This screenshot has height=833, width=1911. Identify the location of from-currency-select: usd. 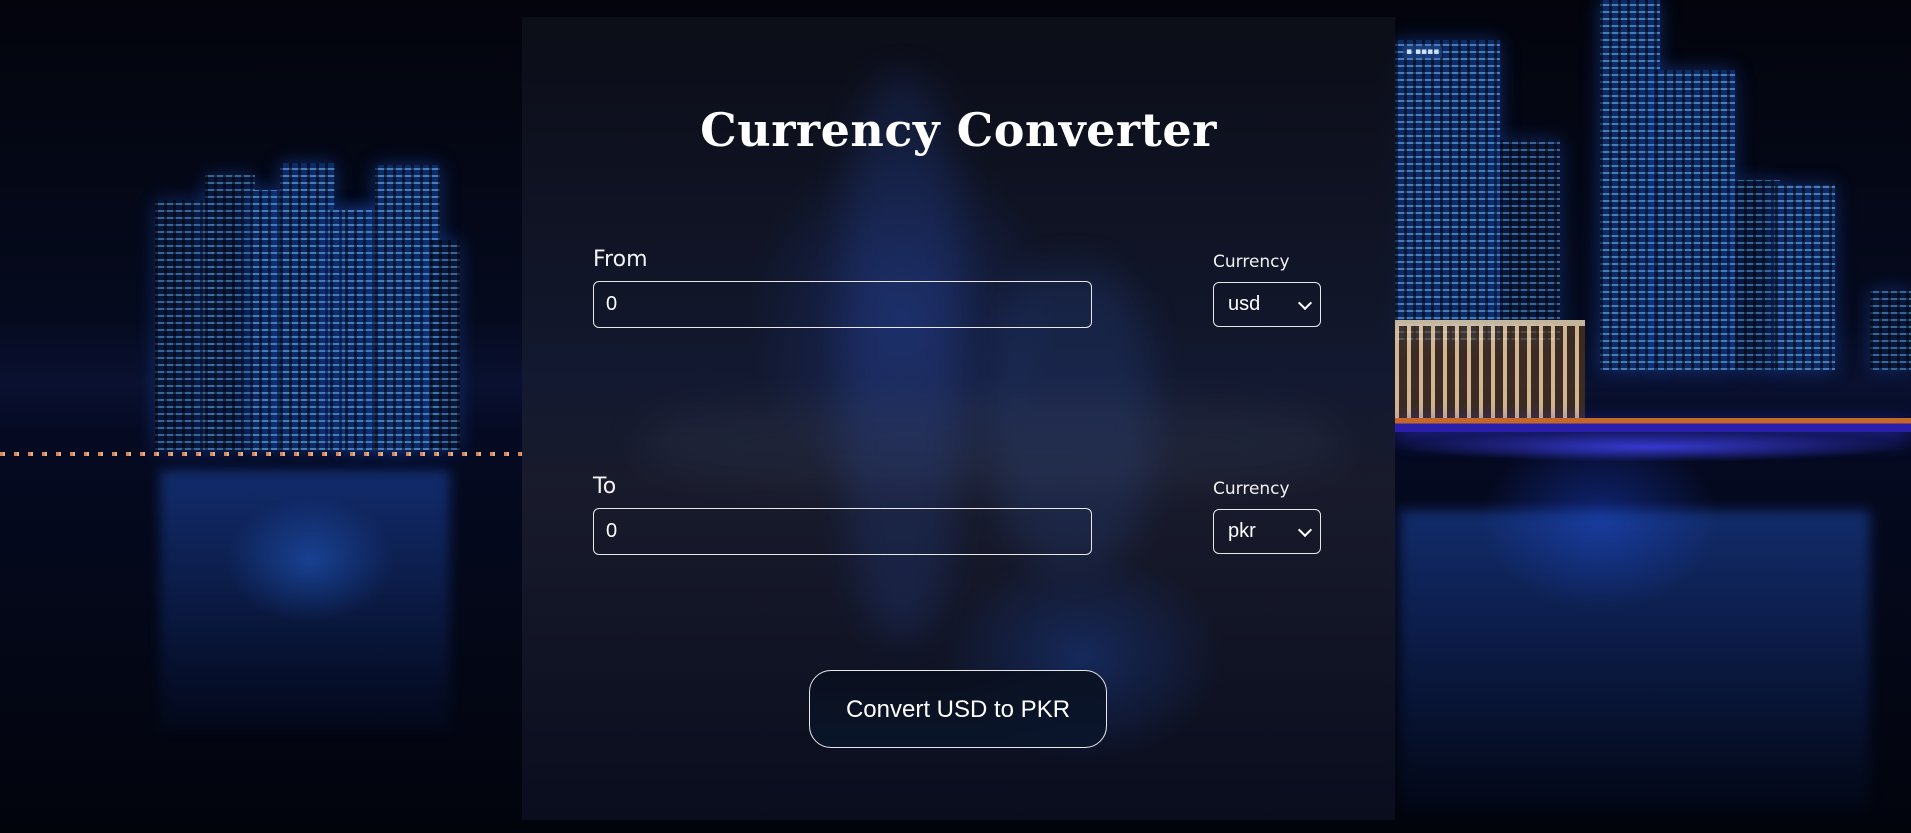
(1267, 304).